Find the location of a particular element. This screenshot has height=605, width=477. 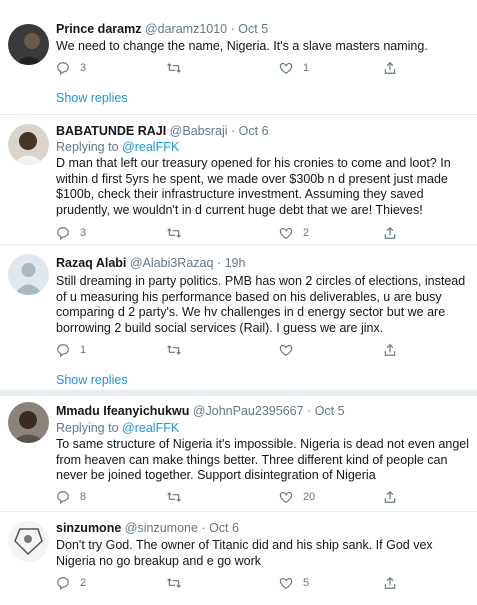

like-button: 5 is located at coordinates (294, 583).